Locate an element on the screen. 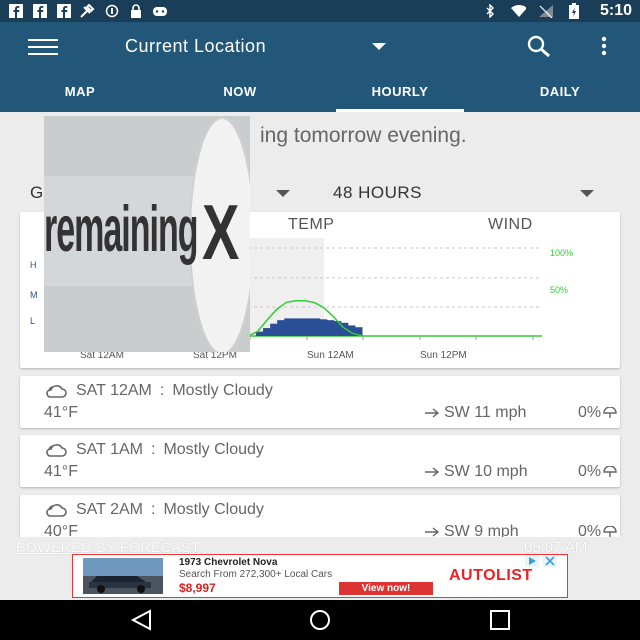 This screenshot has height=640, width=640. ad-brand-logo: AUTOLIST is located at coordinates (491, 575).